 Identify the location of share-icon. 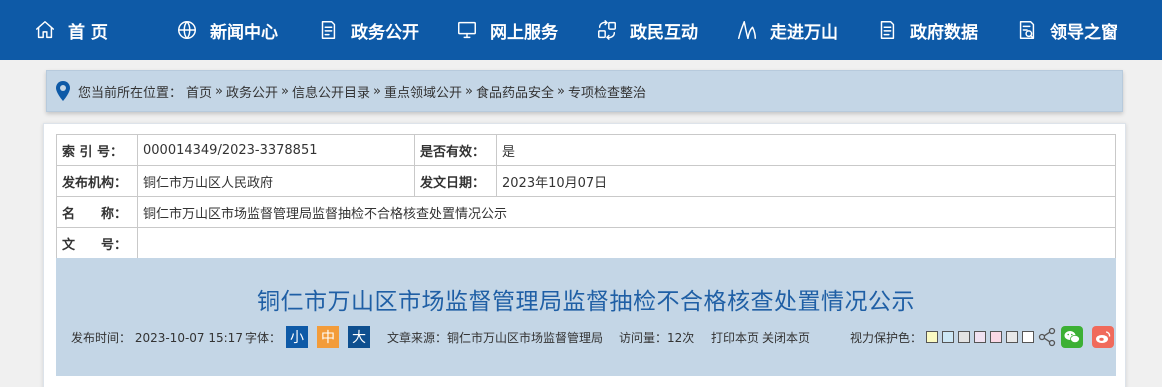
(1047, 337).